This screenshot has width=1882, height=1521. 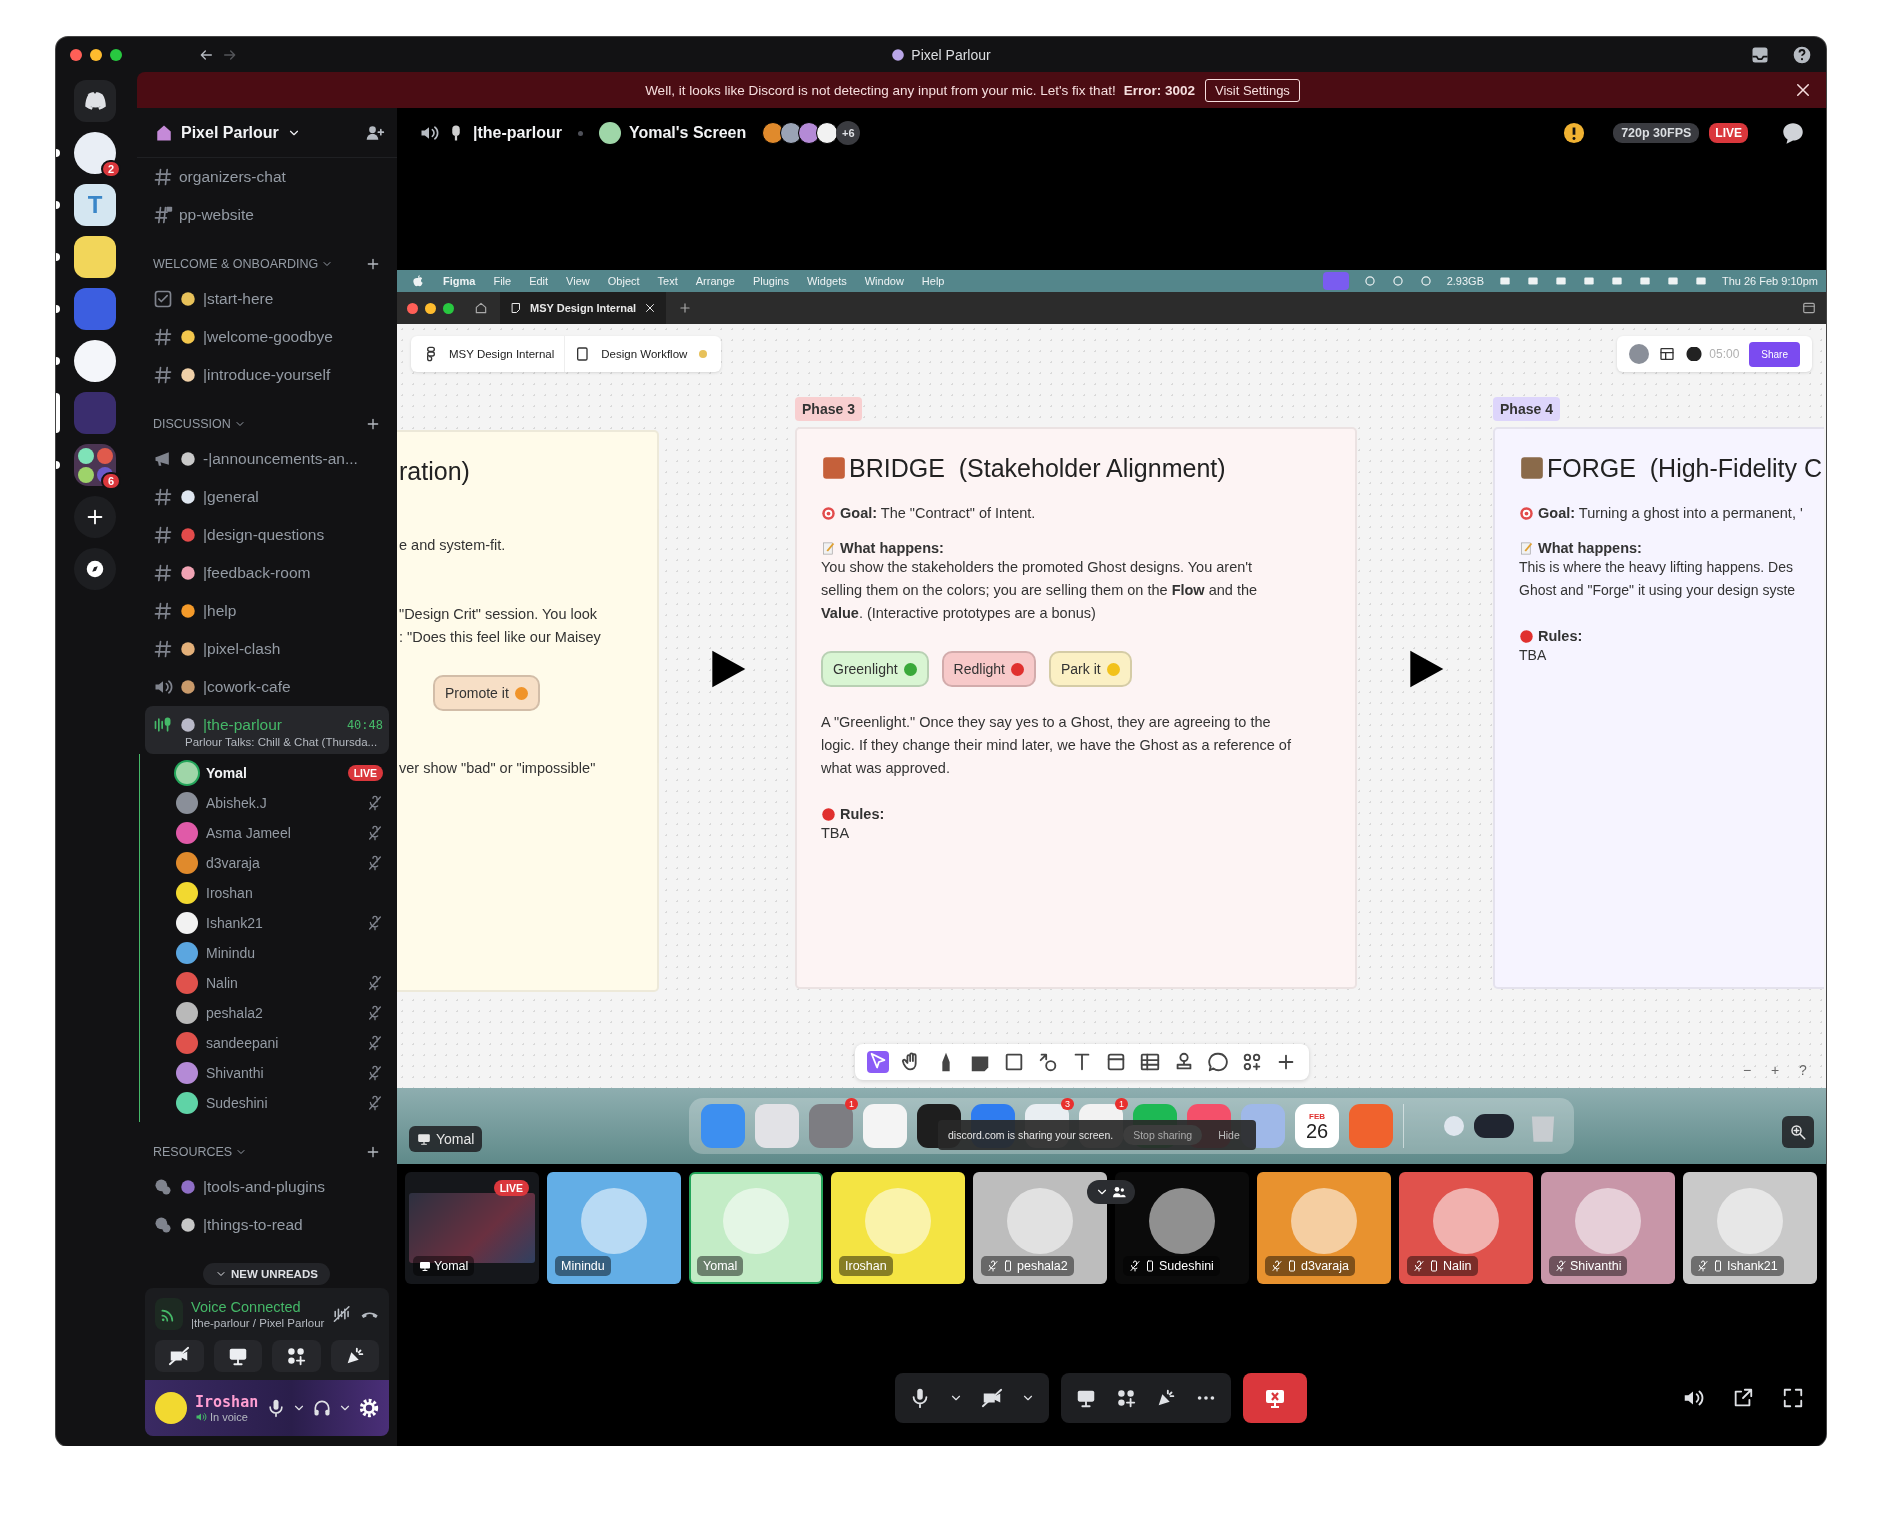 What do you see at coordinates (1775, 1070) in the screenshot?
I see `zoom-control: +` at bounding box center [1775, 1070].